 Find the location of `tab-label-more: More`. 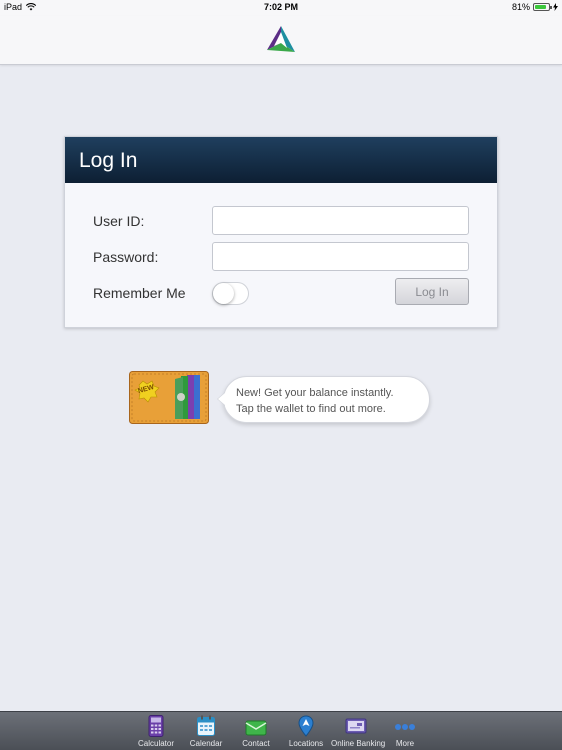

tab-label-more: More is located at coordinates (405, 743).